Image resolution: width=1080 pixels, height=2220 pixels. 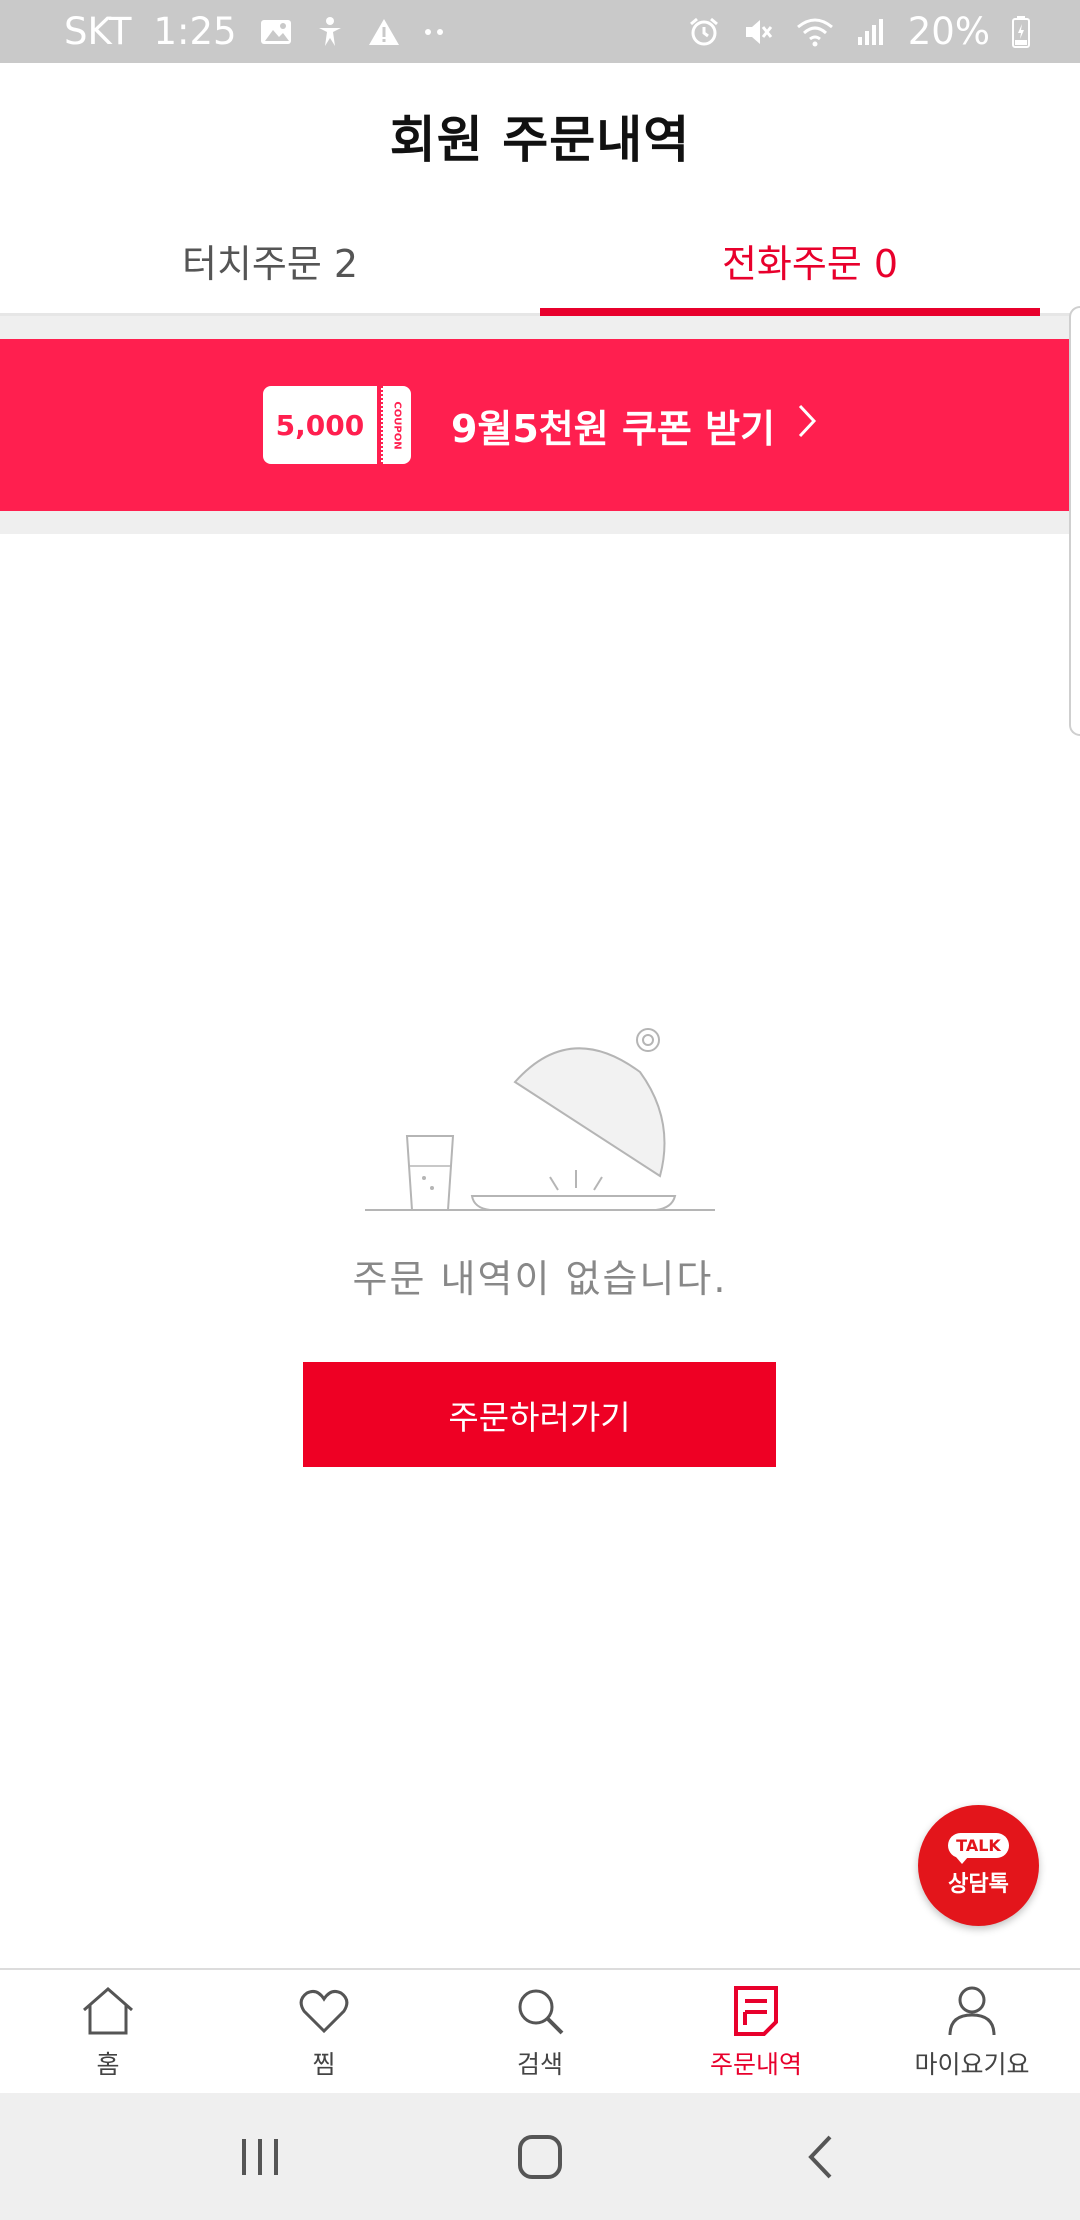 What do you see at coordinates (972, 2011) in the screenshot?
I see `user-icon` at bounding box center [972, 2011].